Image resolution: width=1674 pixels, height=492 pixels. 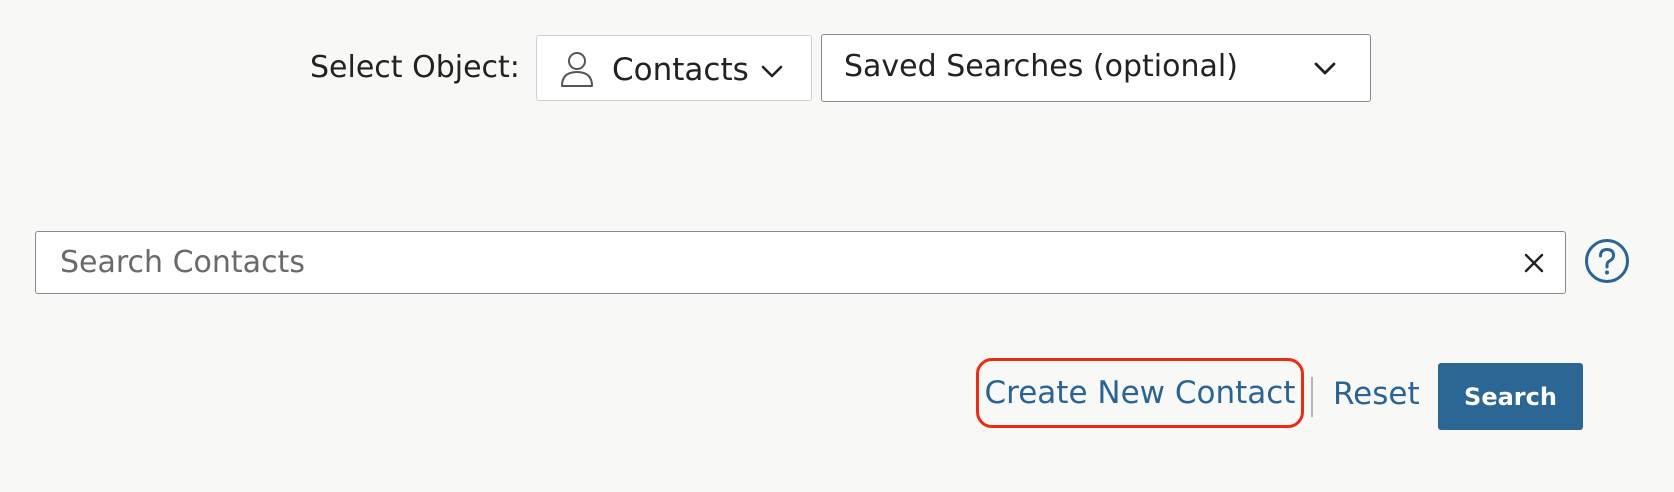 I want to click on search-field, so click(x=800, y=262).